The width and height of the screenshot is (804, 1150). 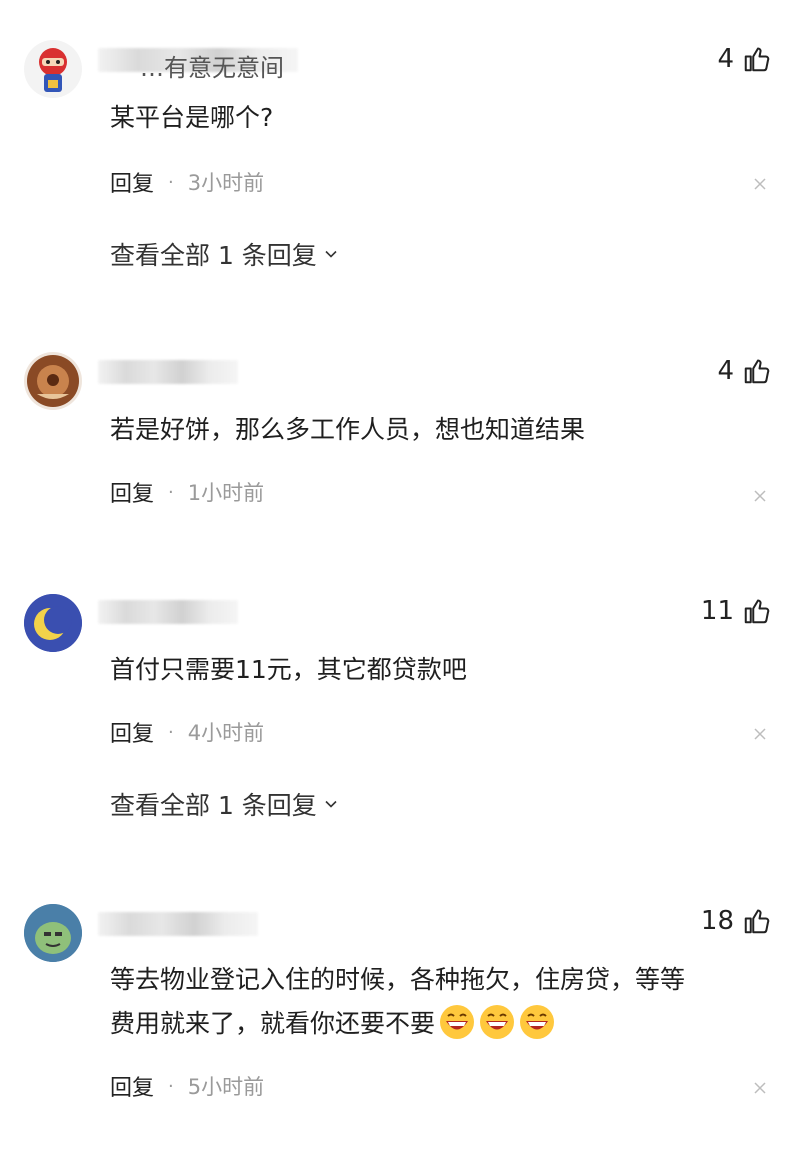 I want to click on comment-text-line-2: 费用就来了，就看你还要不要, so click(x=440, y=1024).